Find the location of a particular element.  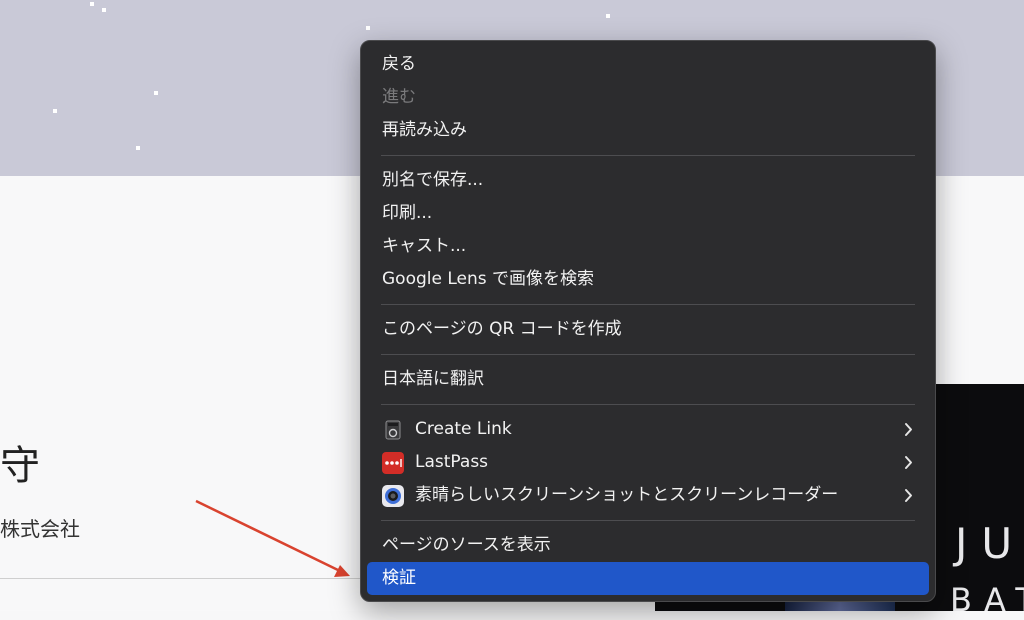

create-link-extension-icon is located at coordinates (393, 430).